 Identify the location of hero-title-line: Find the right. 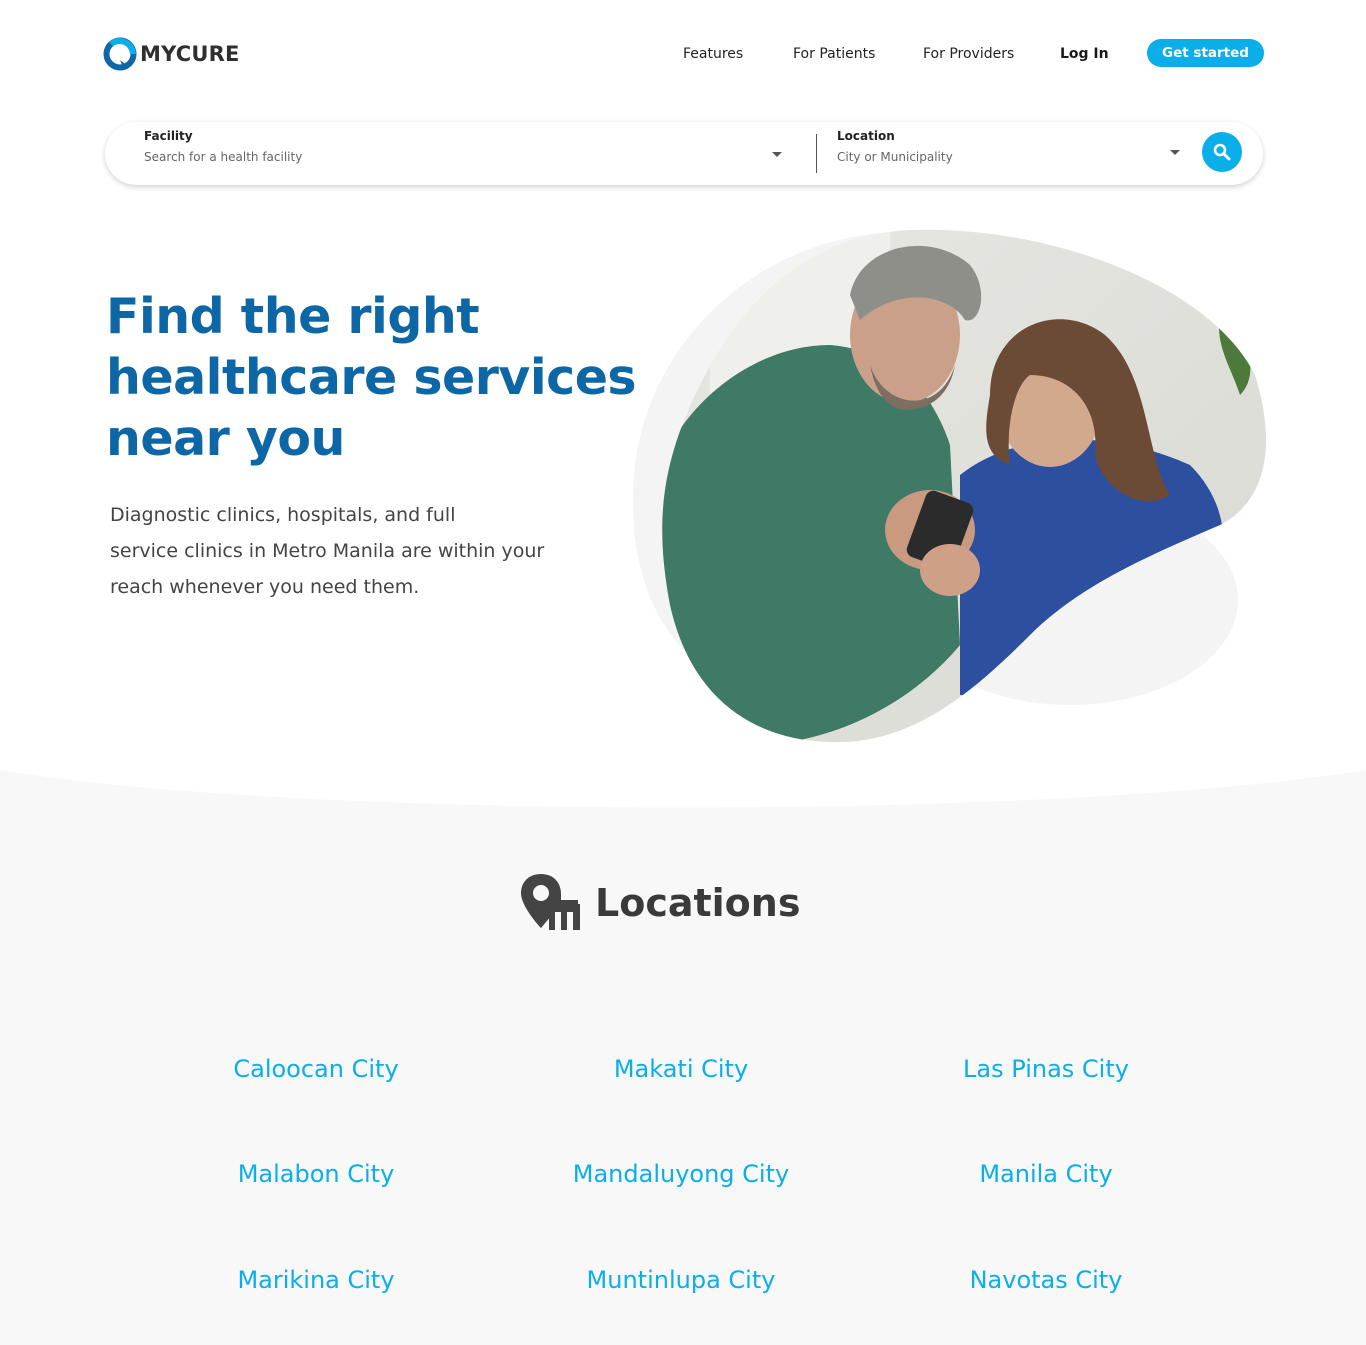
(293, 316).